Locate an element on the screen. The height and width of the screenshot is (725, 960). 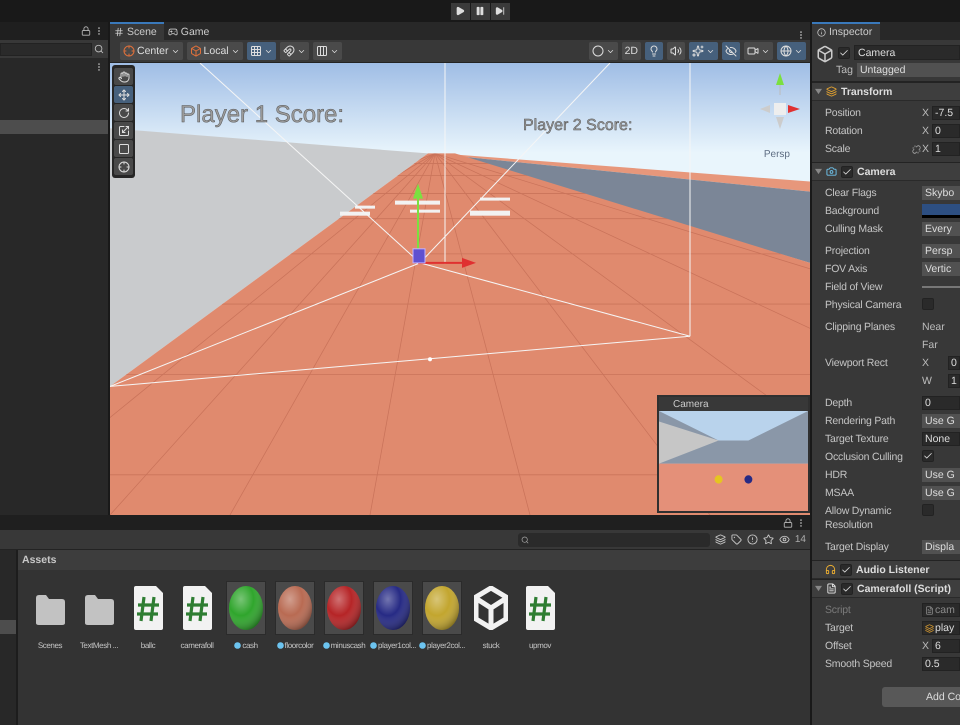
gizmos-dropdown is located at coordinates (791, 51).